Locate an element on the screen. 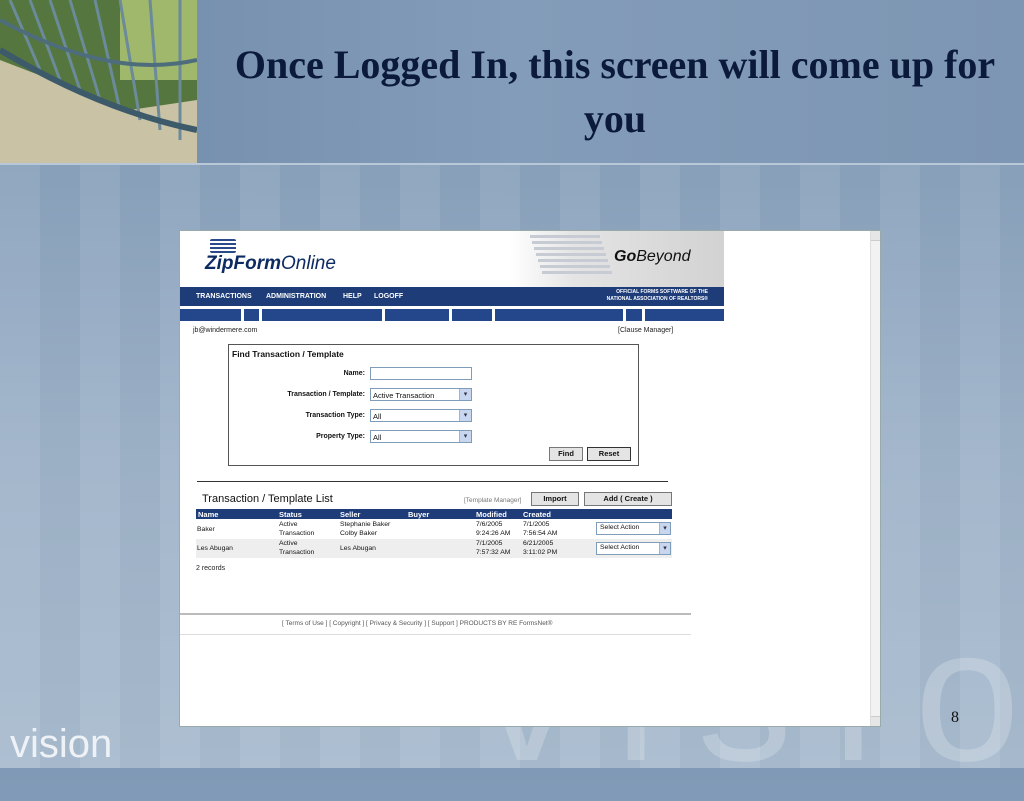 The image size is (1024, 801). logo-sub-text: Online is located at coordinates (308, 263).